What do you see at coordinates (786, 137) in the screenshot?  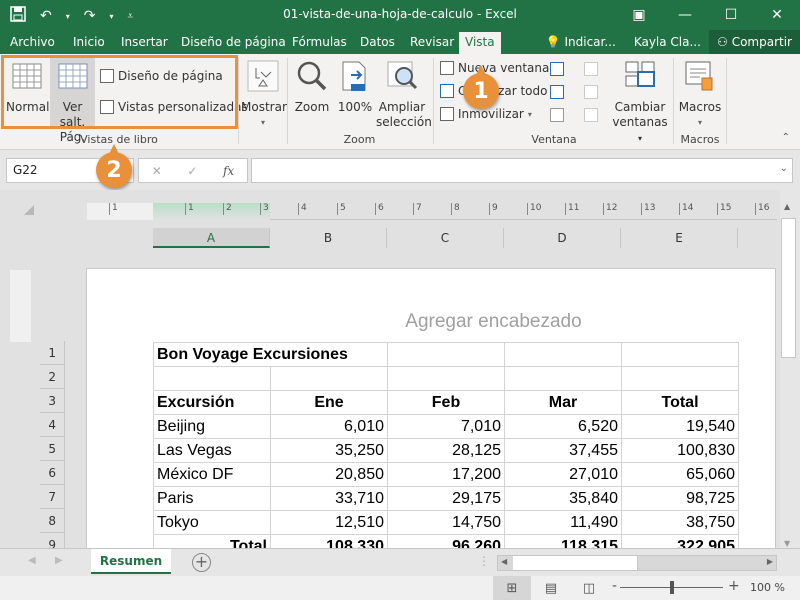 I see `collapse-ribbon-icon: ⌃` at bounding box center [786, 137].